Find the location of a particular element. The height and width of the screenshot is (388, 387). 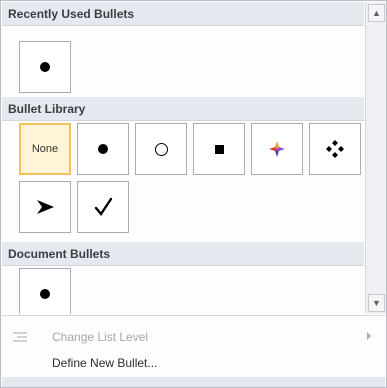

bullet-diamond-cluster is located at coordinates (335, 149).